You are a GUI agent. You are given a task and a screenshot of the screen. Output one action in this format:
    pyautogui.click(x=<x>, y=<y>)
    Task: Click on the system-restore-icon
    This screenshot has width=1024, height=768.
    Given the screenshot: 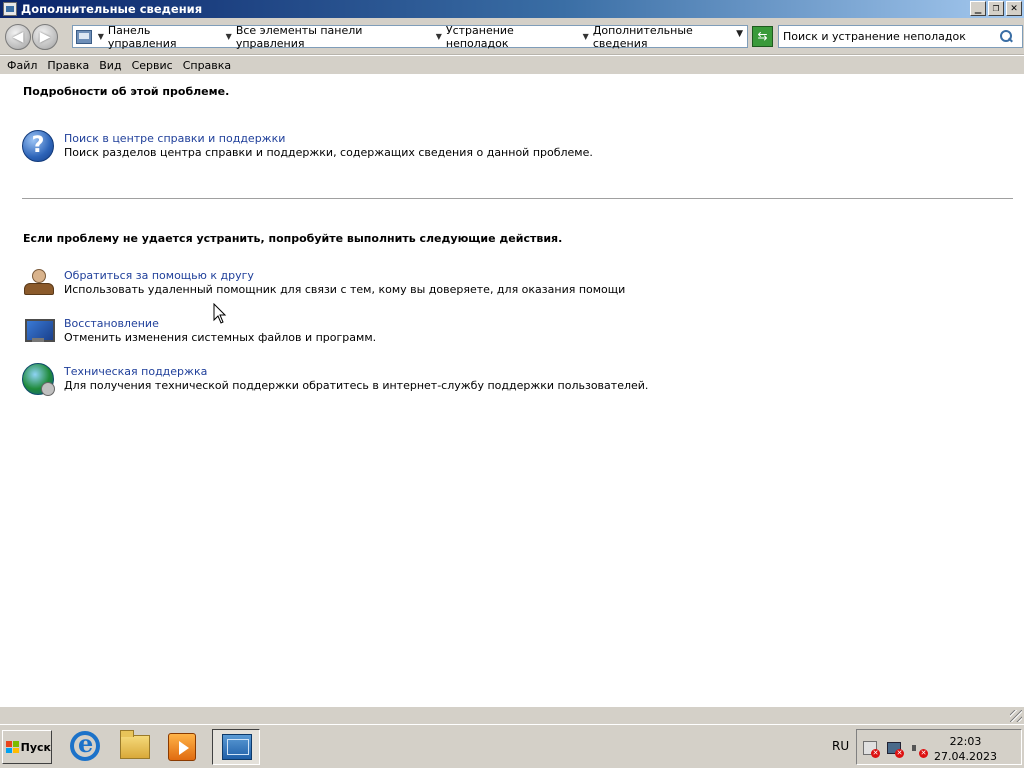 What is the action you would take?
    pyautogui.click(x=38, y=330)
    